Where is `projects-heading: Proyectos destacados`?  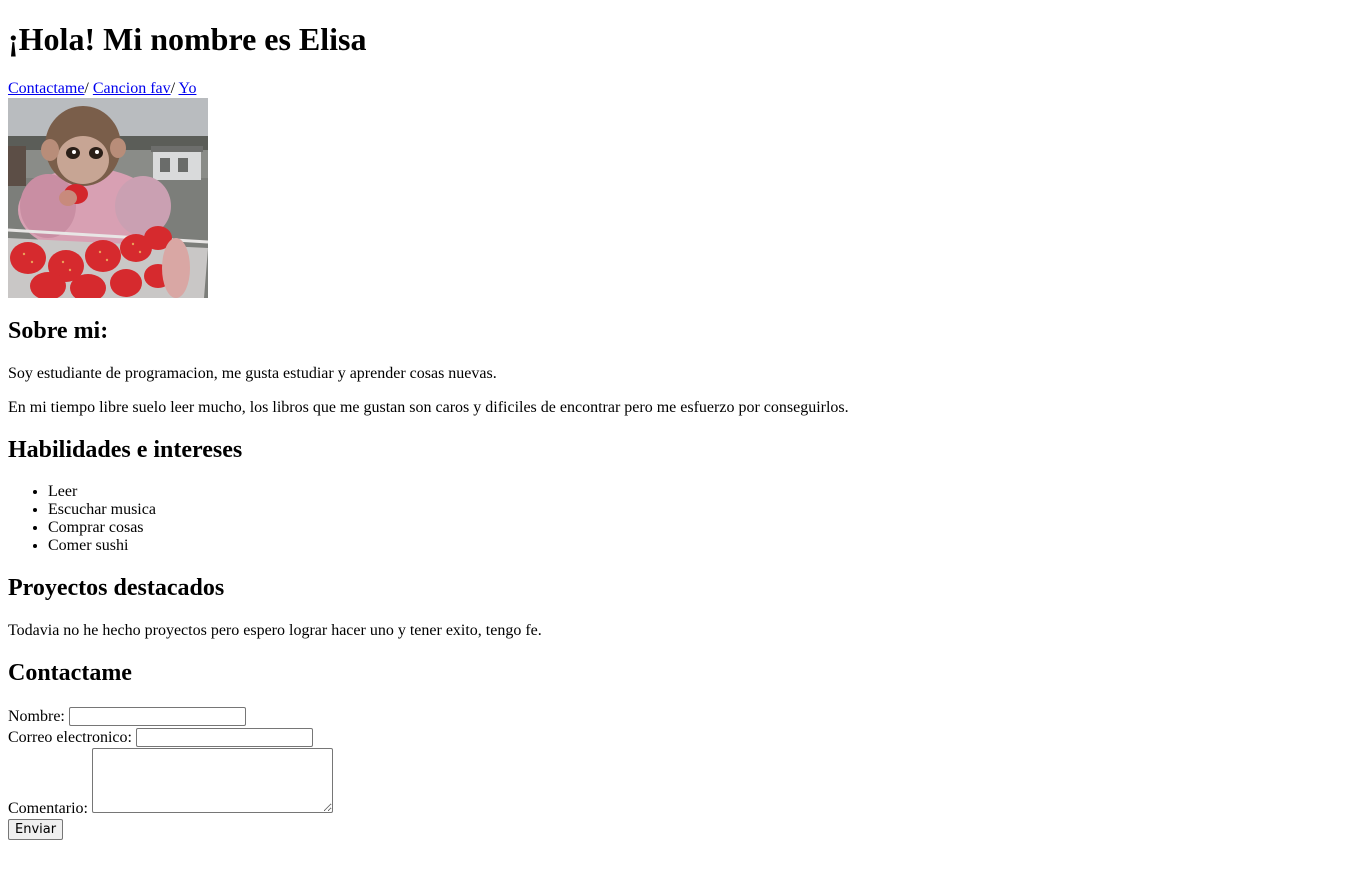
projects-heading: Proyectos destacados is located at coordinates (116, 588).